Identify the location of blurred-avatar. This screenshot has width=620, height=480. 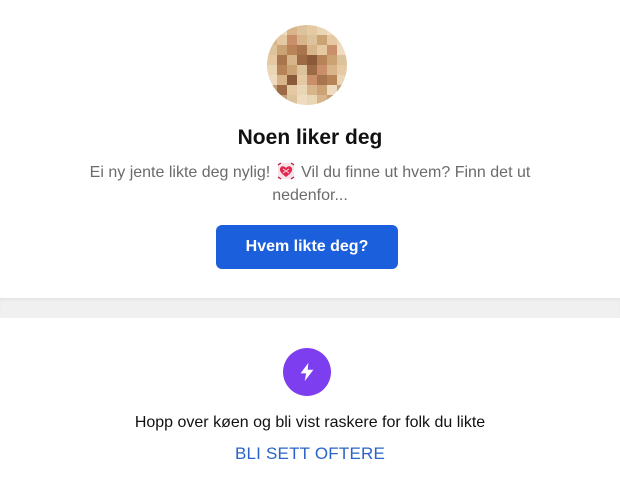
(307, 65).